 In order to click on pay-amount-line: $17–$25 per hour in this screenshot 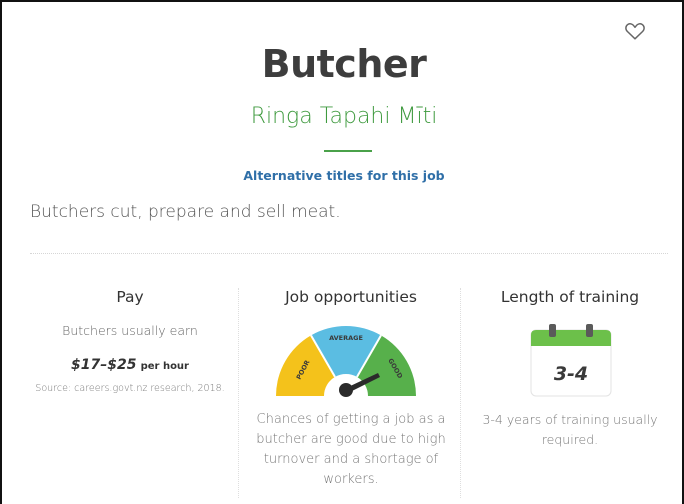, I will do `click(130, 365)`.